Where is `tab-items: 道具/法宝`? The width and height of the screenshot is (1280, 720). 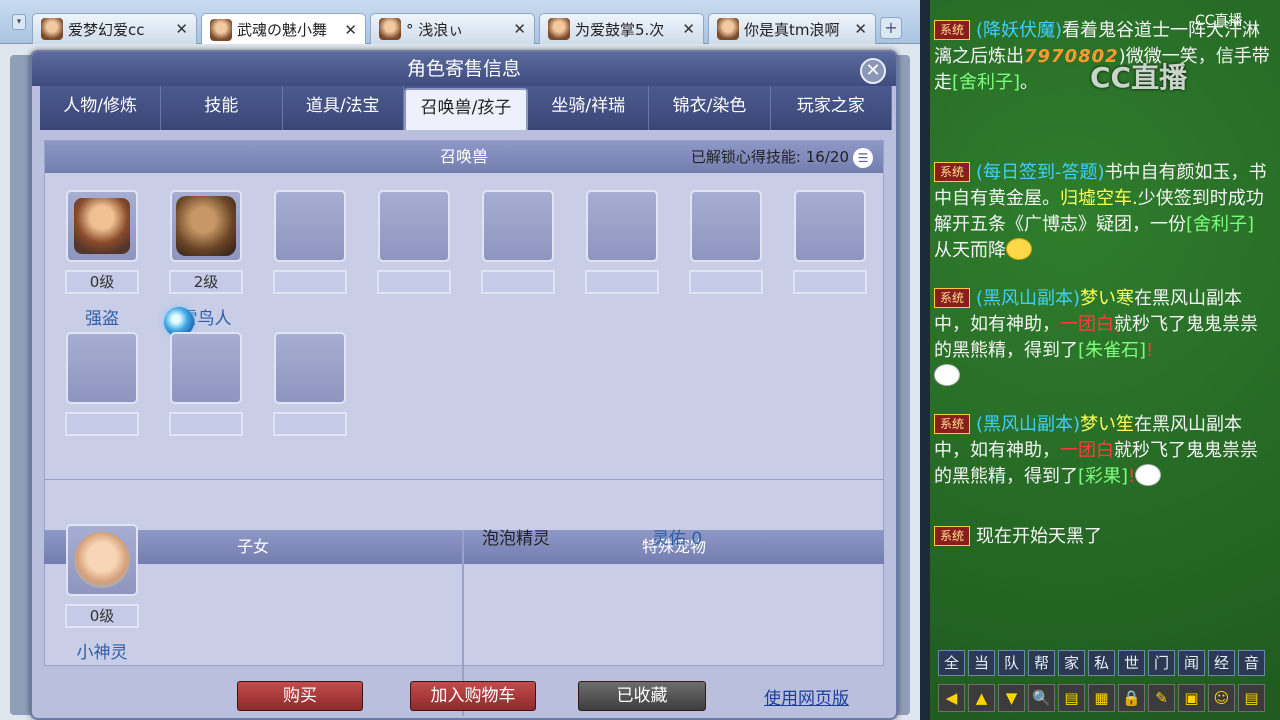 tab-items: 道具/法宝 is located at coordinates (343, 108).